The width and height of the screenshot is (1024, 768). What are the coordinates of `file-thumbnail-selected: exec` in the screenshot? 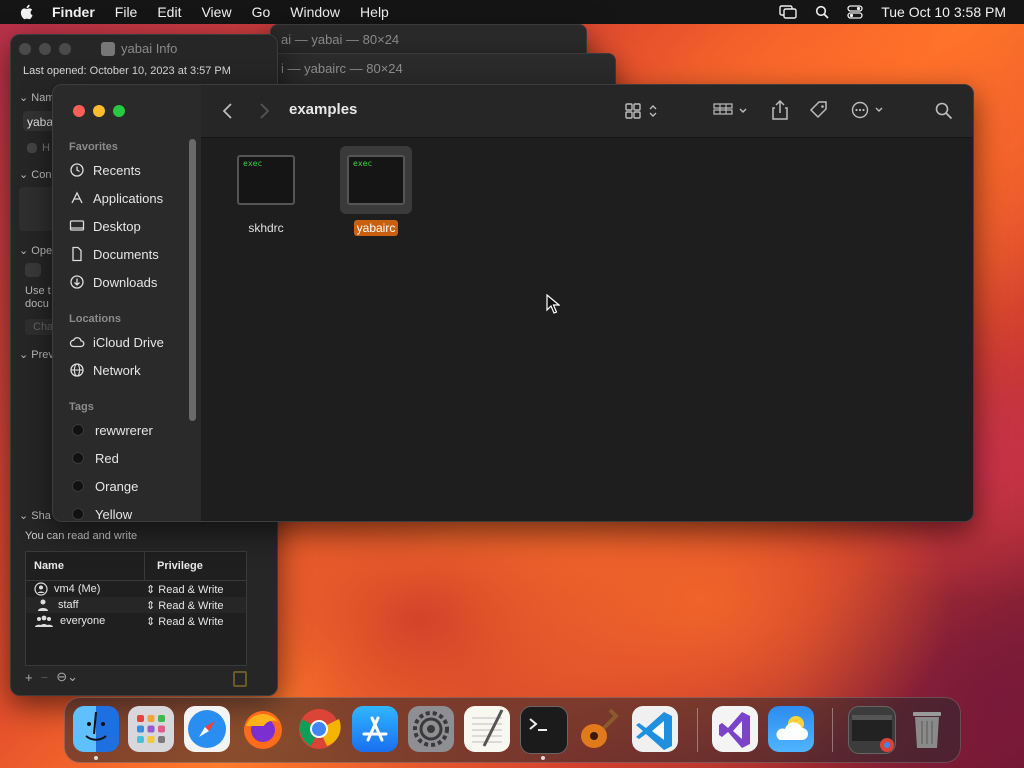 It's located at (376, 180).